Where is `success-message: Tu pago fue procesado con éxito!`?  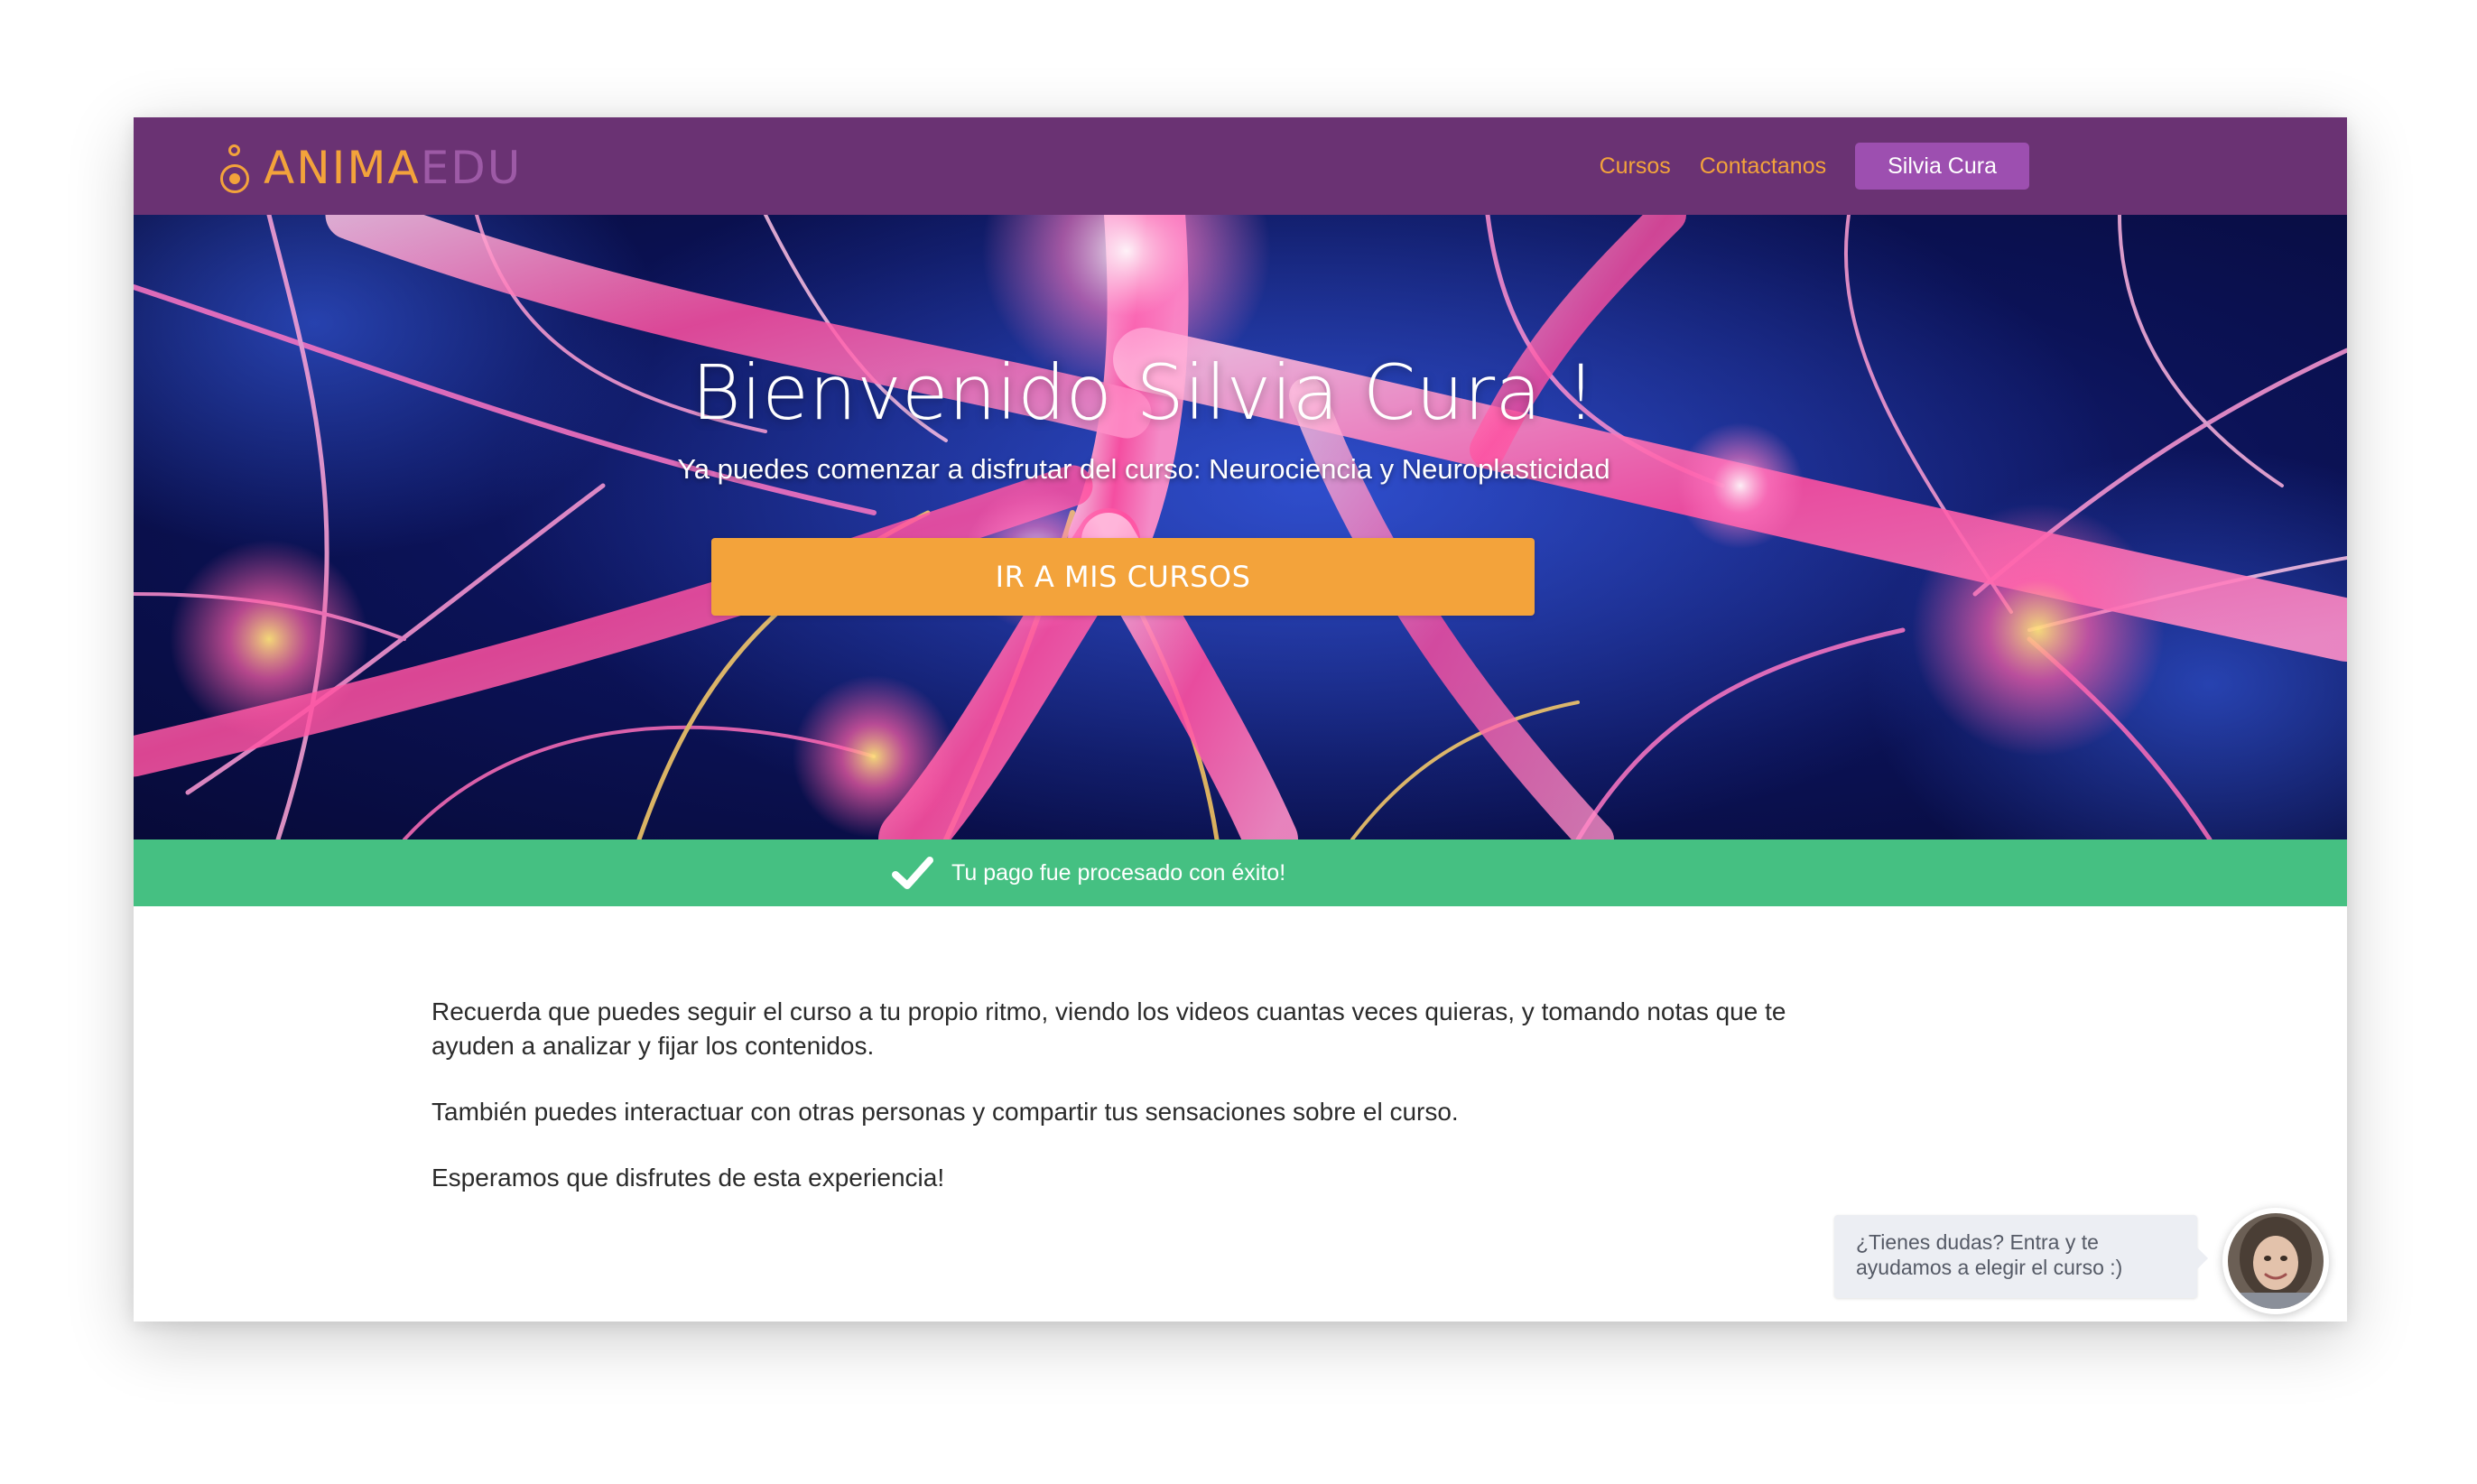
success-message: Tu pago fue procesado con éxito! is located at coordinates (1119, 873).